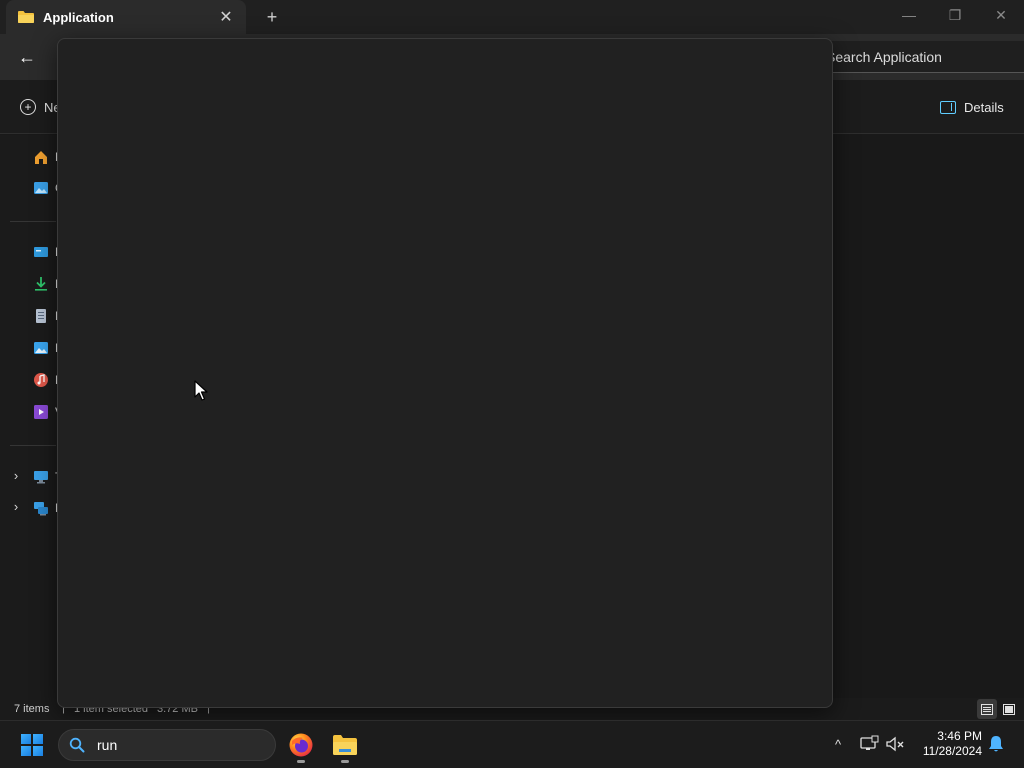  What do you see at coordinates (41, 188) in the screenshot?
I see `gallery-icon` at bounding box center [41, 188].